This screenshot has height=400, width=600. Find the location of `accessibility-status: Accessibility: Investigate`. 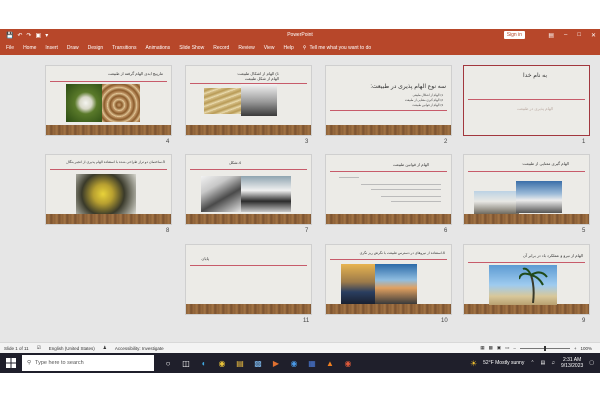

accessibility-status: Accessibility: Investigate is located at coordinates (139, 348).